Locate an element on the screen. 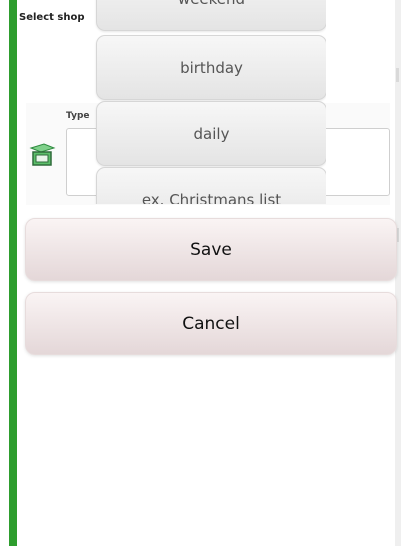  save-button: Save is located at coordinates (211, 249).